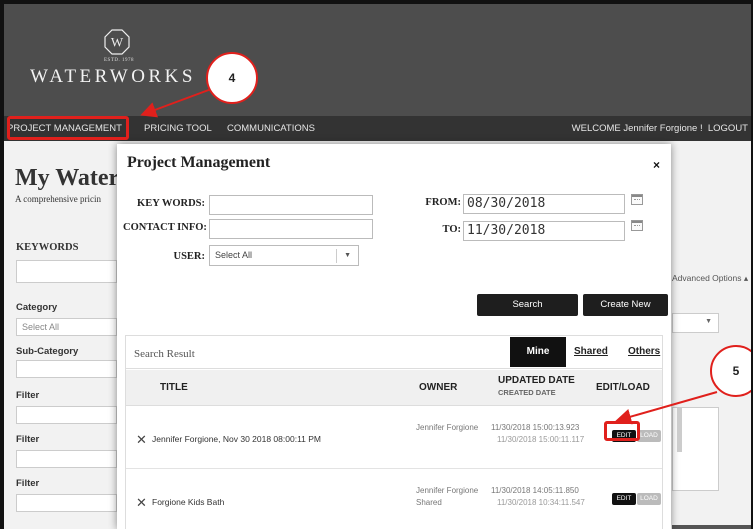 The image size is (753, 529). Describe the element at coordinates (394, 352) in the screenshot. I see `results-header: Search Result Mine Shared Others` at that location.